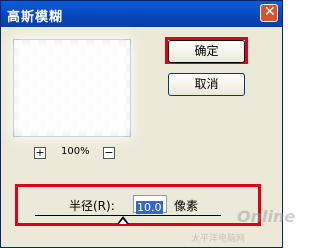 Image resolution: width=320 pixels, height=248 pixels. I want to click on plus-icon: +, so click(40, 152).